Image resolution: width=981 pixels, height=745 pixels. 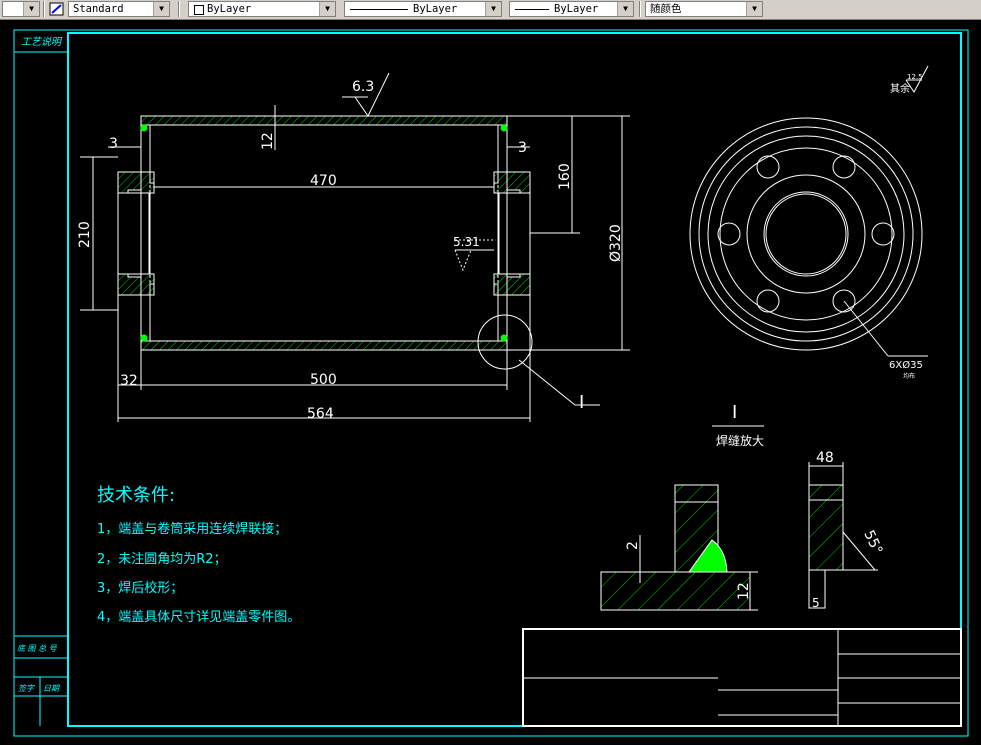 I want to click on title-block, so click(x=742, y=677).